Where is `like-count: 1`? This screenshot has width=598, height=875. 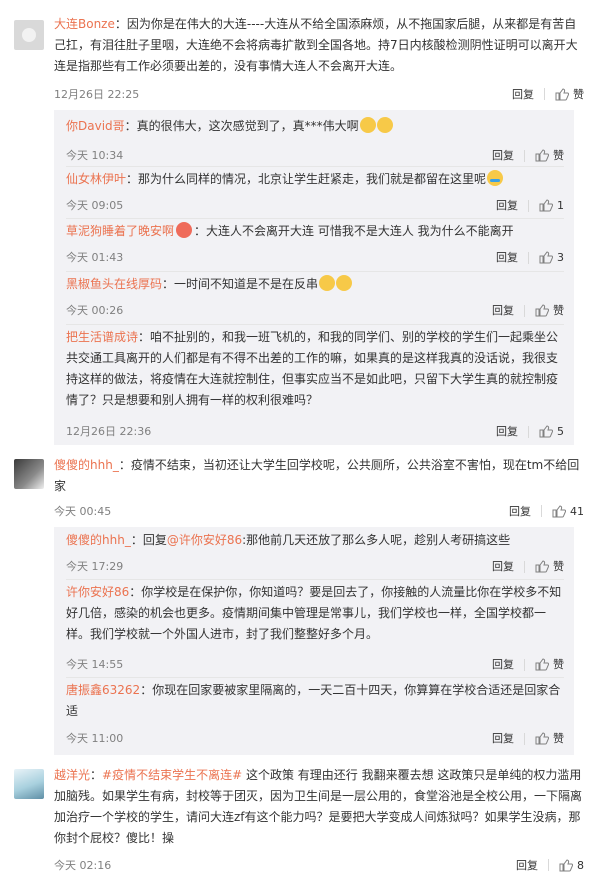 like-count: 1 is located at coordinates (560, 205).